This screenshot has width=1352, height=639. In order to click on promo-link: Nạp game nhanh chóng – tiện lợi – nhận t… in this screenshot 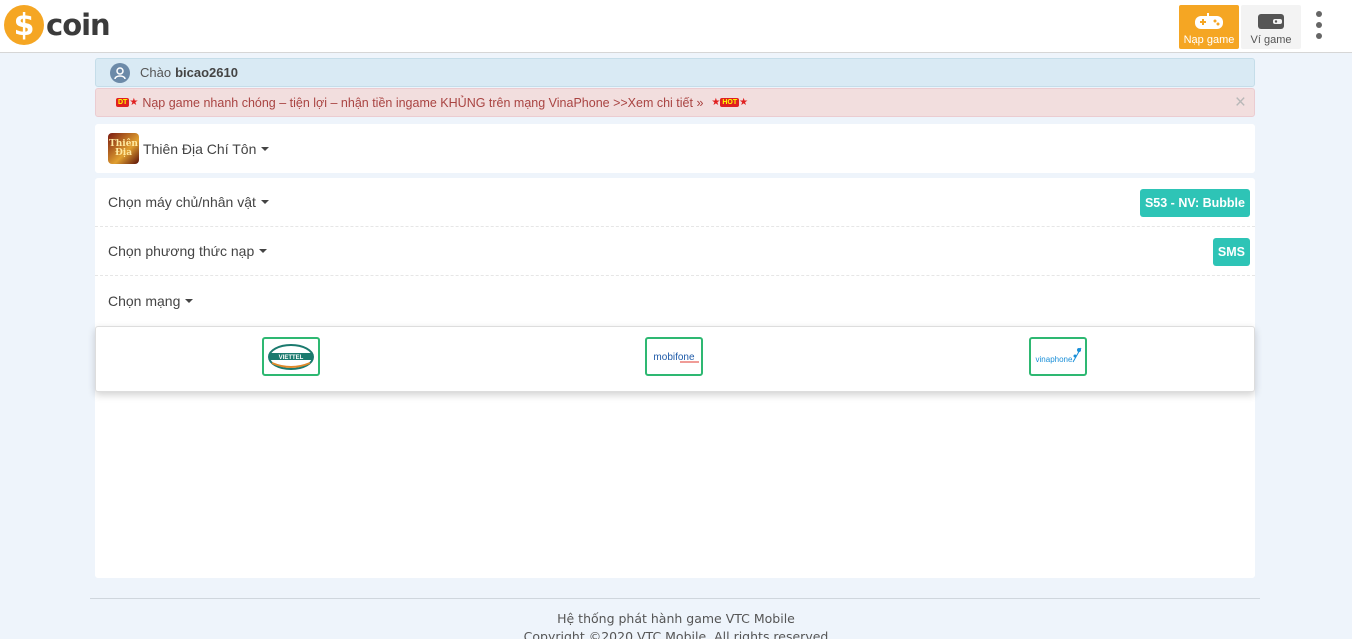, I will do `click(422, 103)`.